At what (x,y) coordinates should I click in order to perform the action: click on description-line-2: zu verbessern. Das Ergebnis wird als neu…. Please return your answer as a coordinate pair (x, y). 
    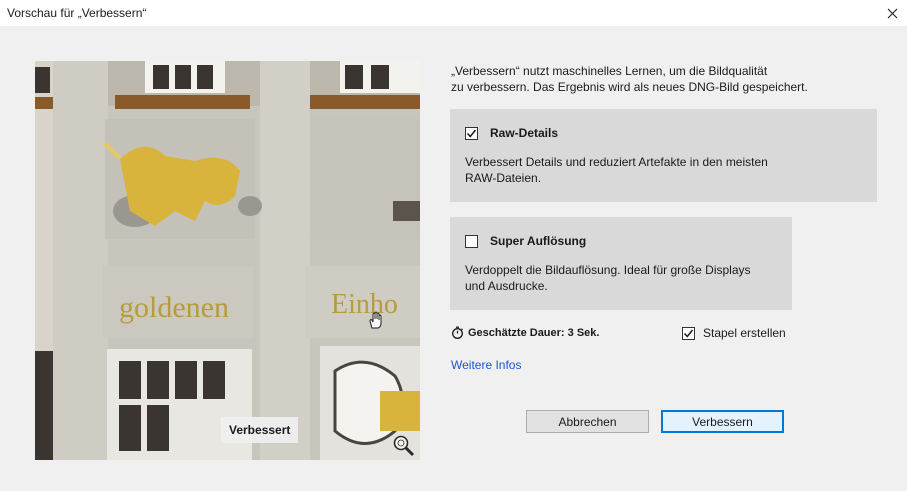
    Looking at the image, I should click on (629, 87).